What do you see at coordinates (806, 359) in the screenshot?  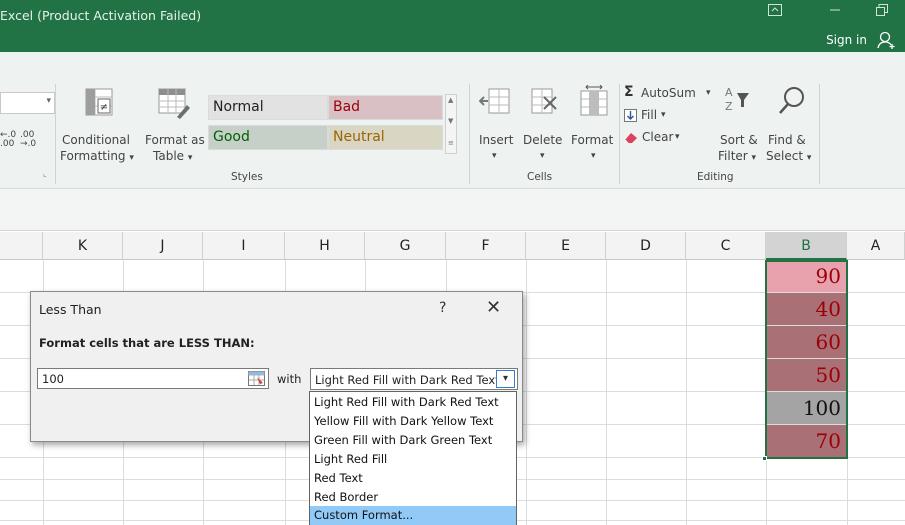 I see `selection-border` at bounding box center [806, 359].